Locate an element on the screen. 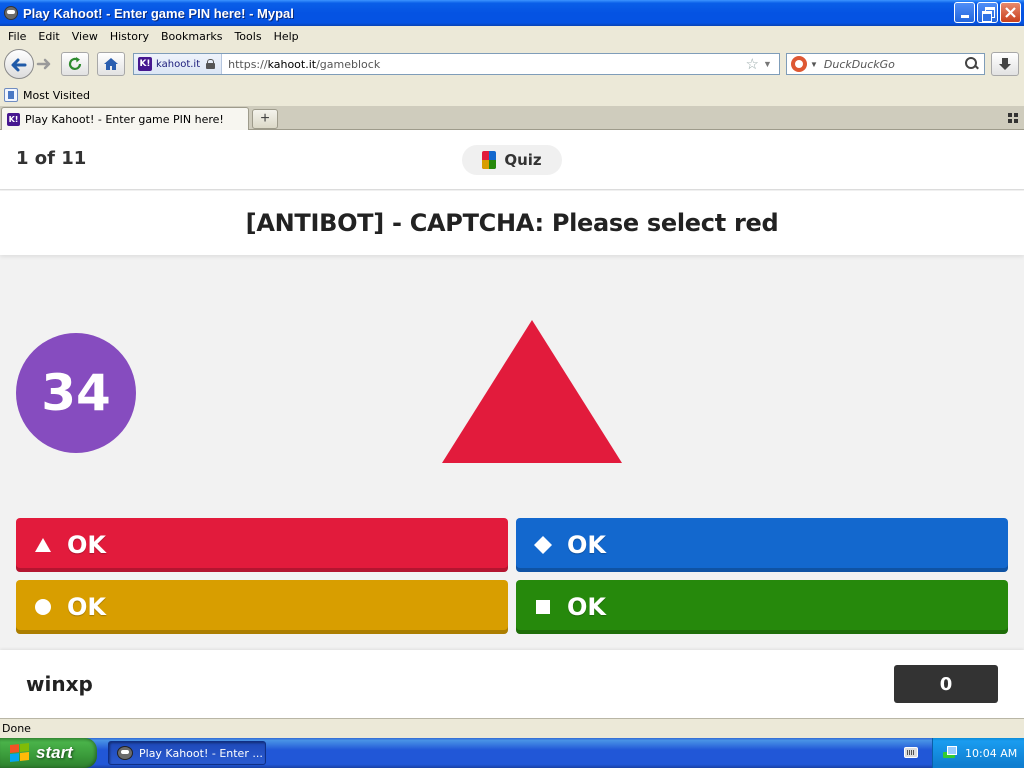  status-text: Done is located at coordinates (16, 728).